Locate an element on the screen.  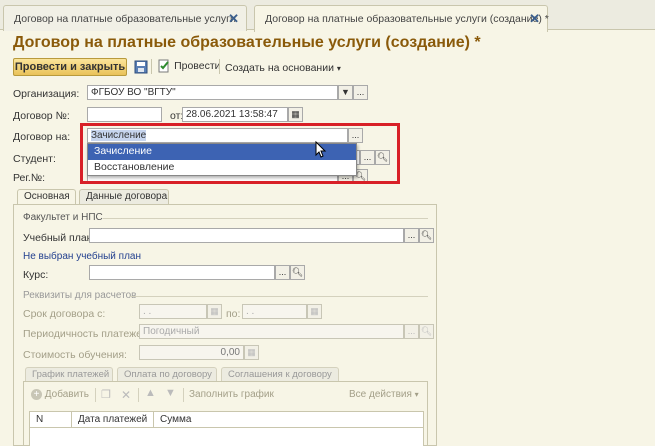
term-from-field: . . is located at coordinates (173, 311).